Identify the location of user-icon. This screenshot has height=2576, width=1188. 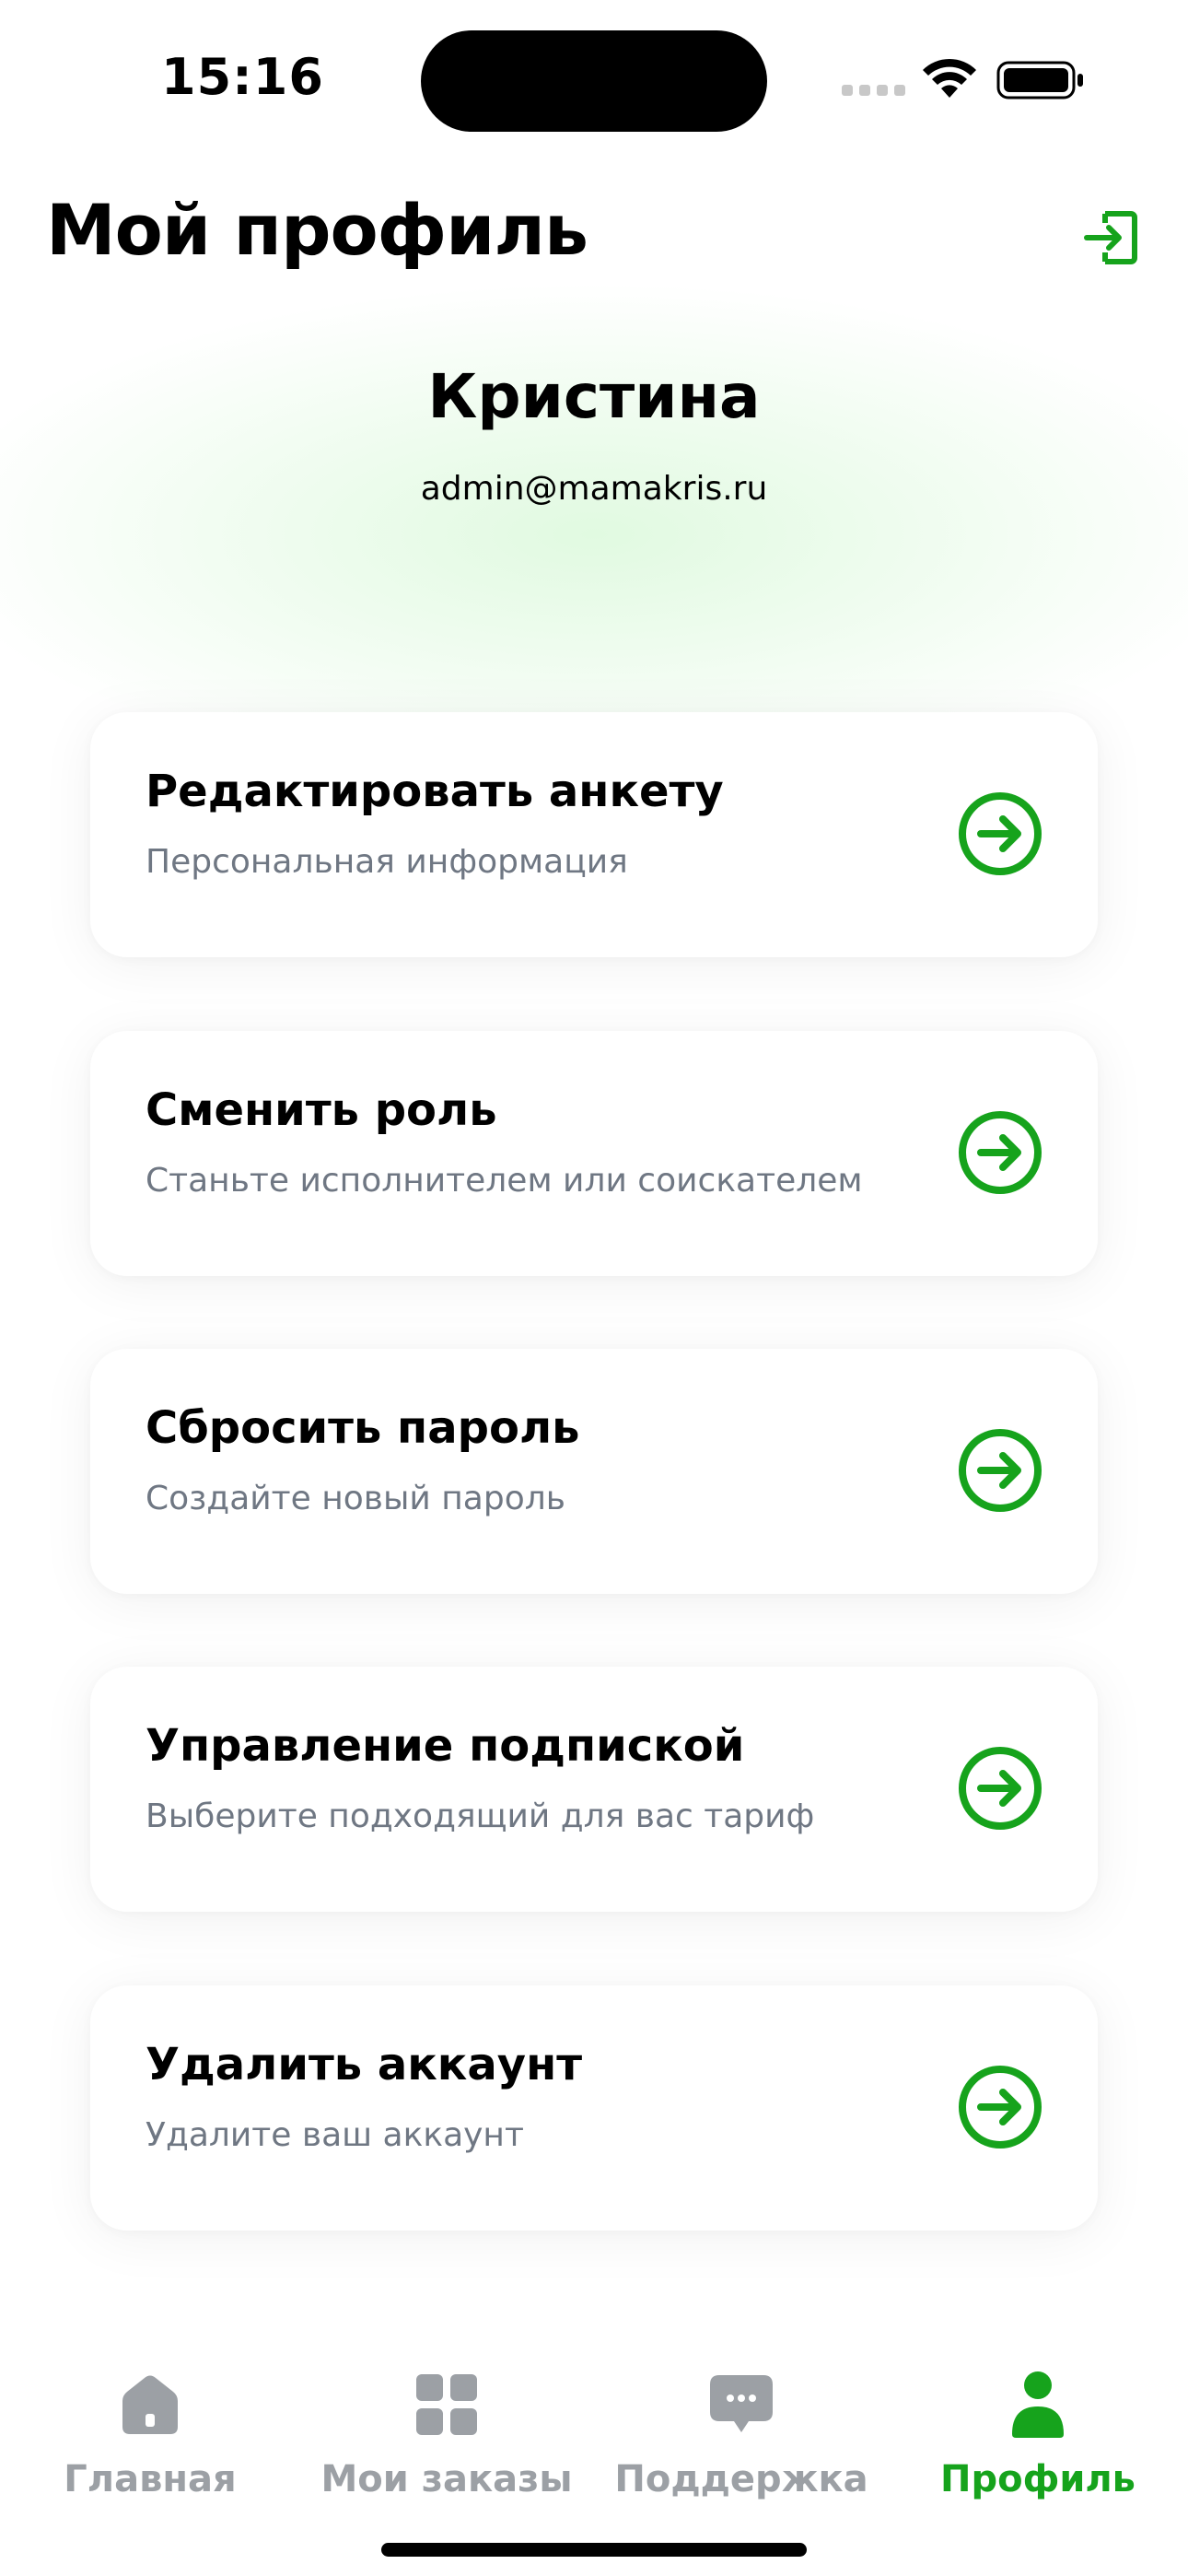
(1038, 2404).